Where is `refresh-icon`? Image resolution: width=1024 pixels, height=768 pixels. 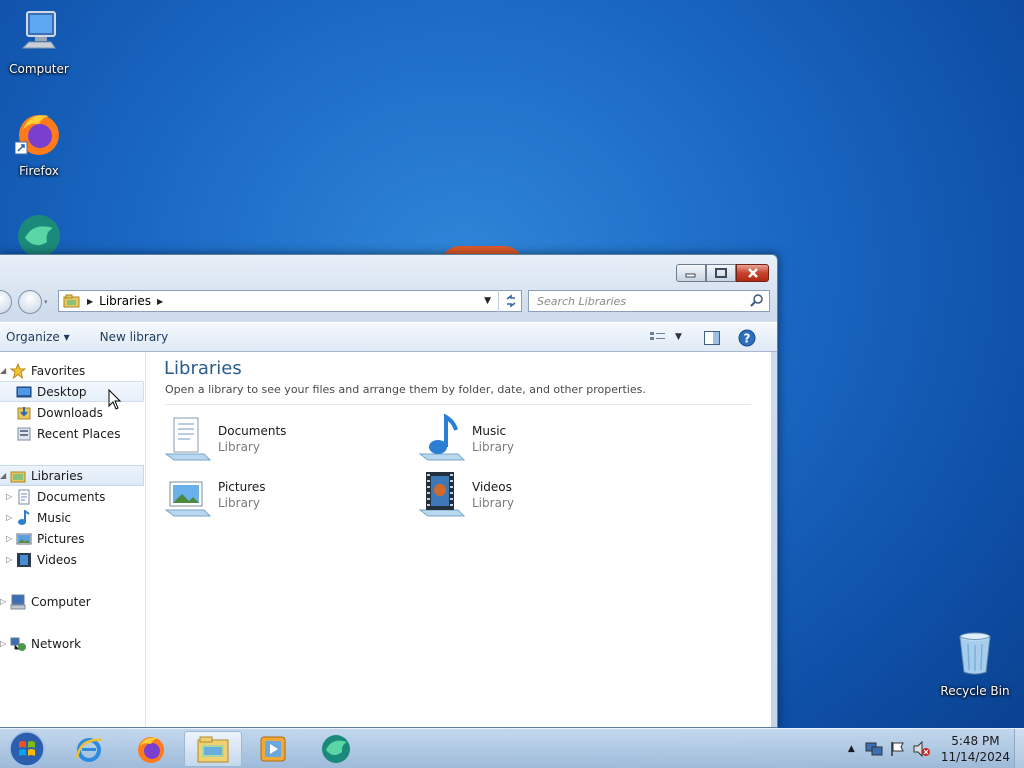
refresh-icon is located at coordinates (510, 301).